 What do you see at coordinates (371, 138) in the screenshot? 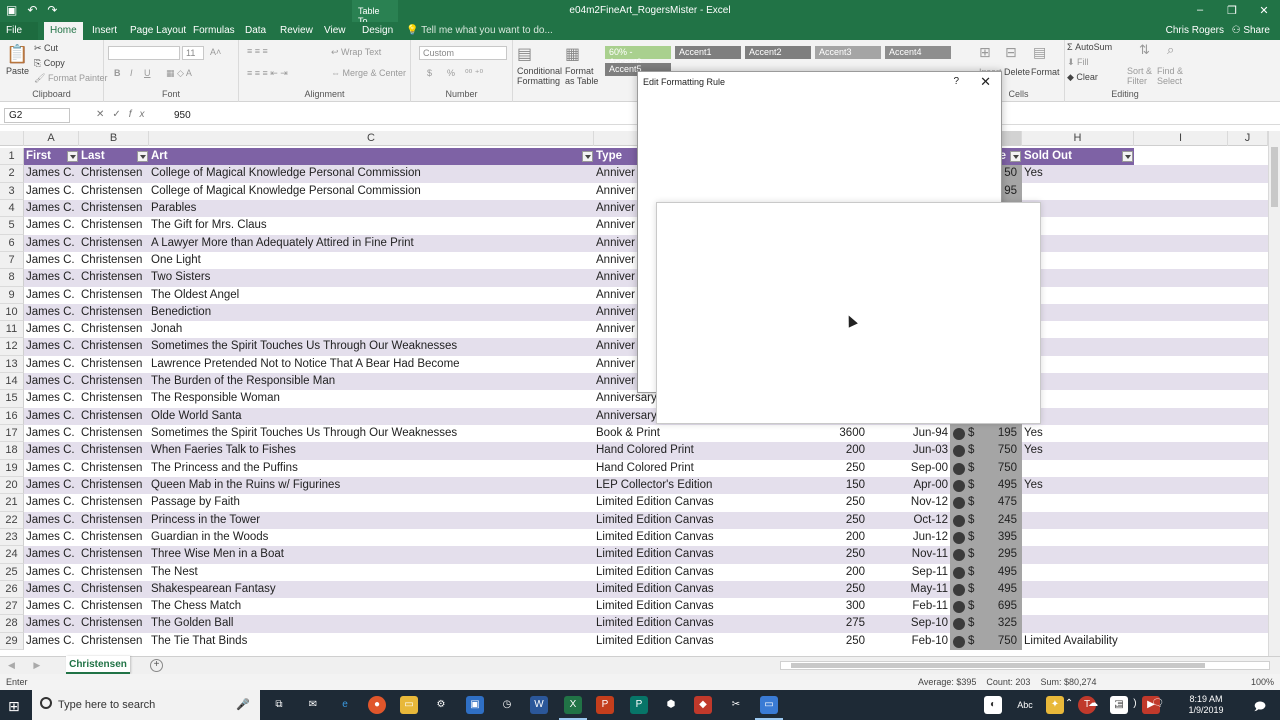
I see `column-header-c: C` at bounding box center [371, 138].